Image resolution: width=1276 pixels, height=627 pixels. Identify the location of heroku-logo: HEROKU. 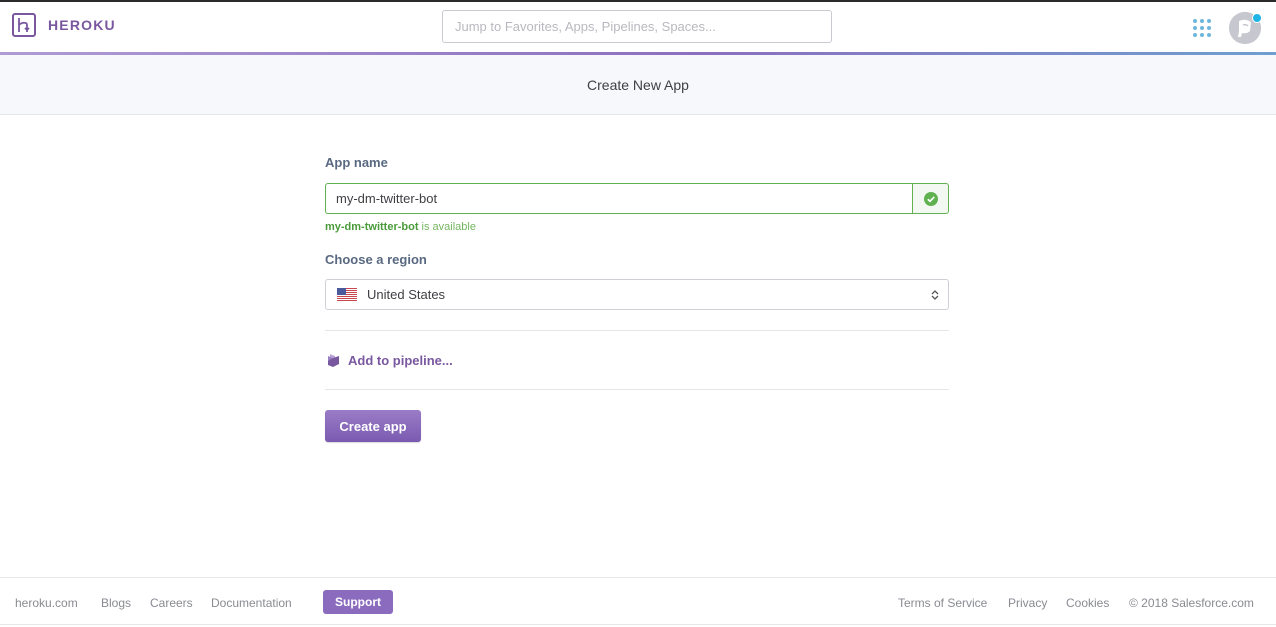
(64, 25).